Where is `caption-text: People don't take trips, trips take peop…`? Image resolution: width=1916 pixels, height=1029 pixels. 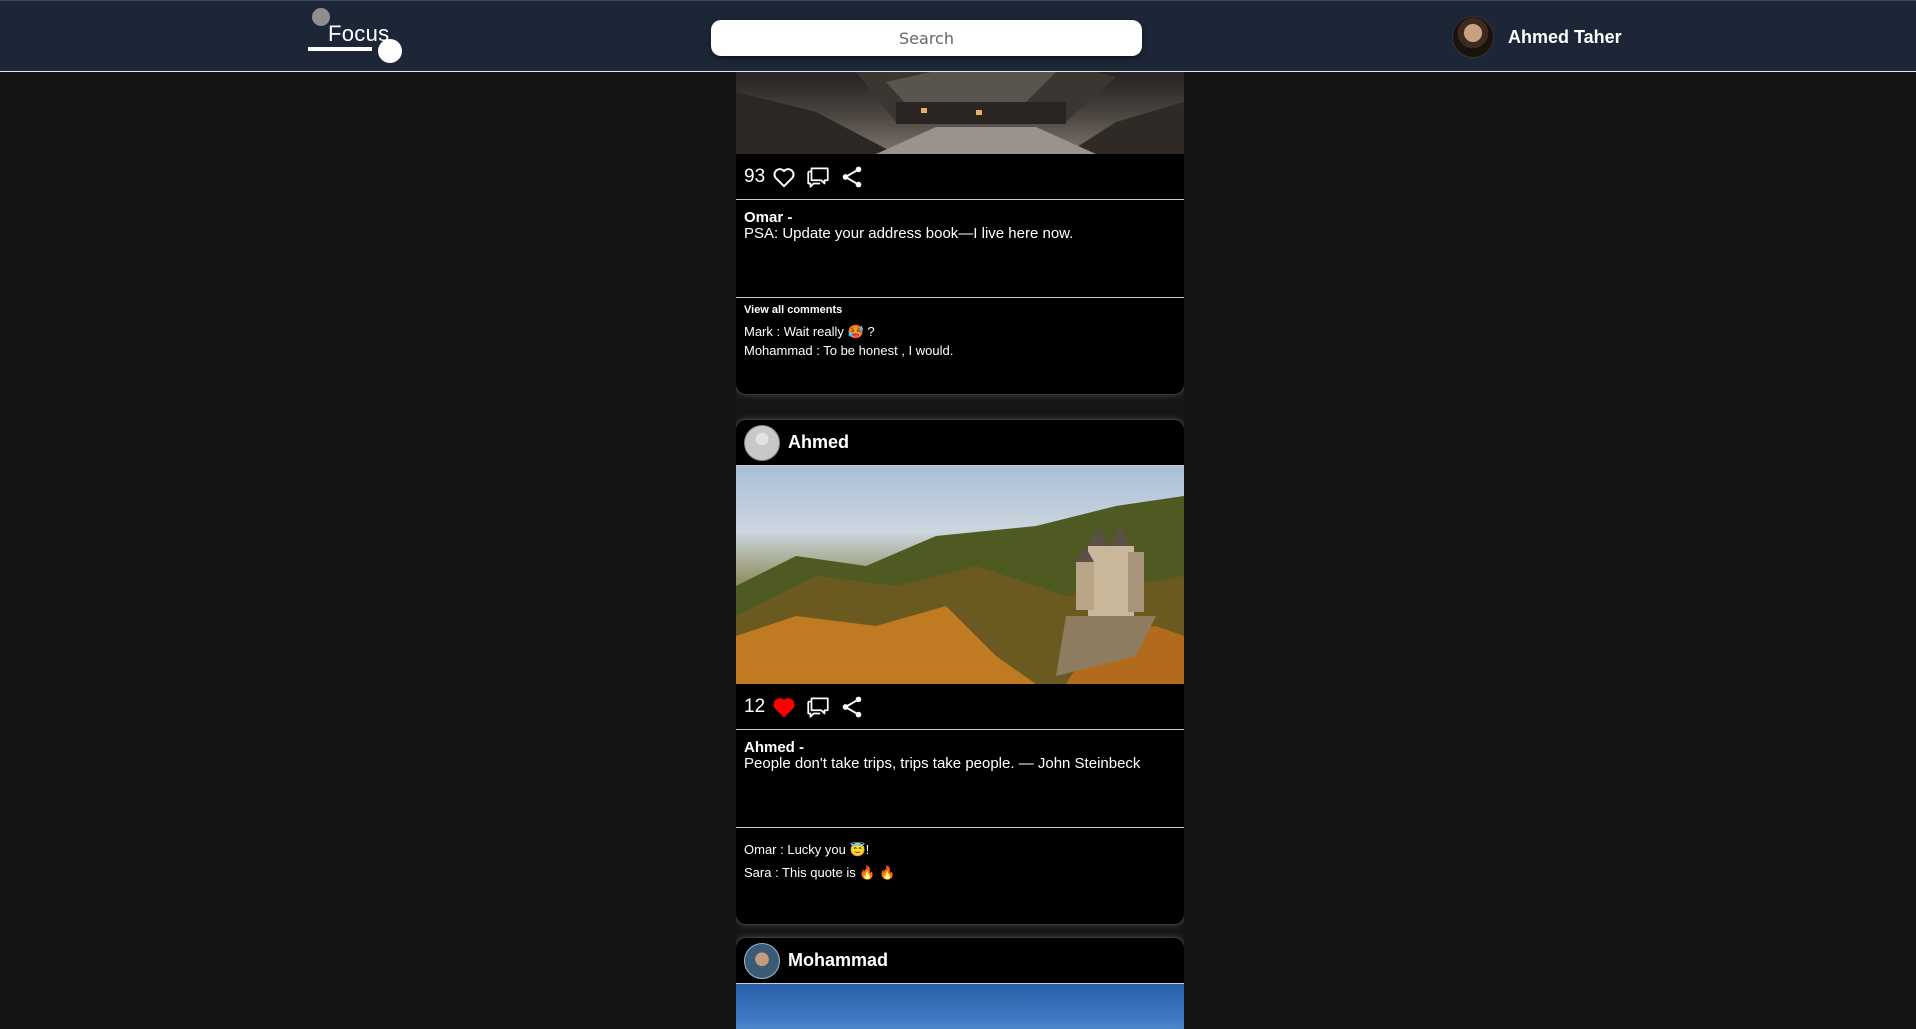 caption-text: People don't take trips, trips take peop… is located at coordinates (942, 763).